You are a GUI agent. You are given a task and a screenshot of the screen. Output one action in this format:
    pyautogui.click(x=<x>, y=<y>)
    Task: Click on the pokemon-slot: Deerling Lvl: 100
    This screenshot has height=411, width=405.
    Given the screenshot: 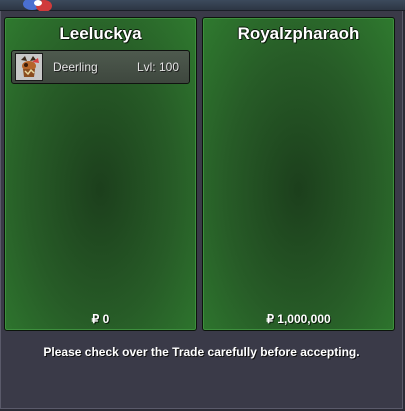 What is the action you would take?
    pyautogui.click(x=100, y=67)
    